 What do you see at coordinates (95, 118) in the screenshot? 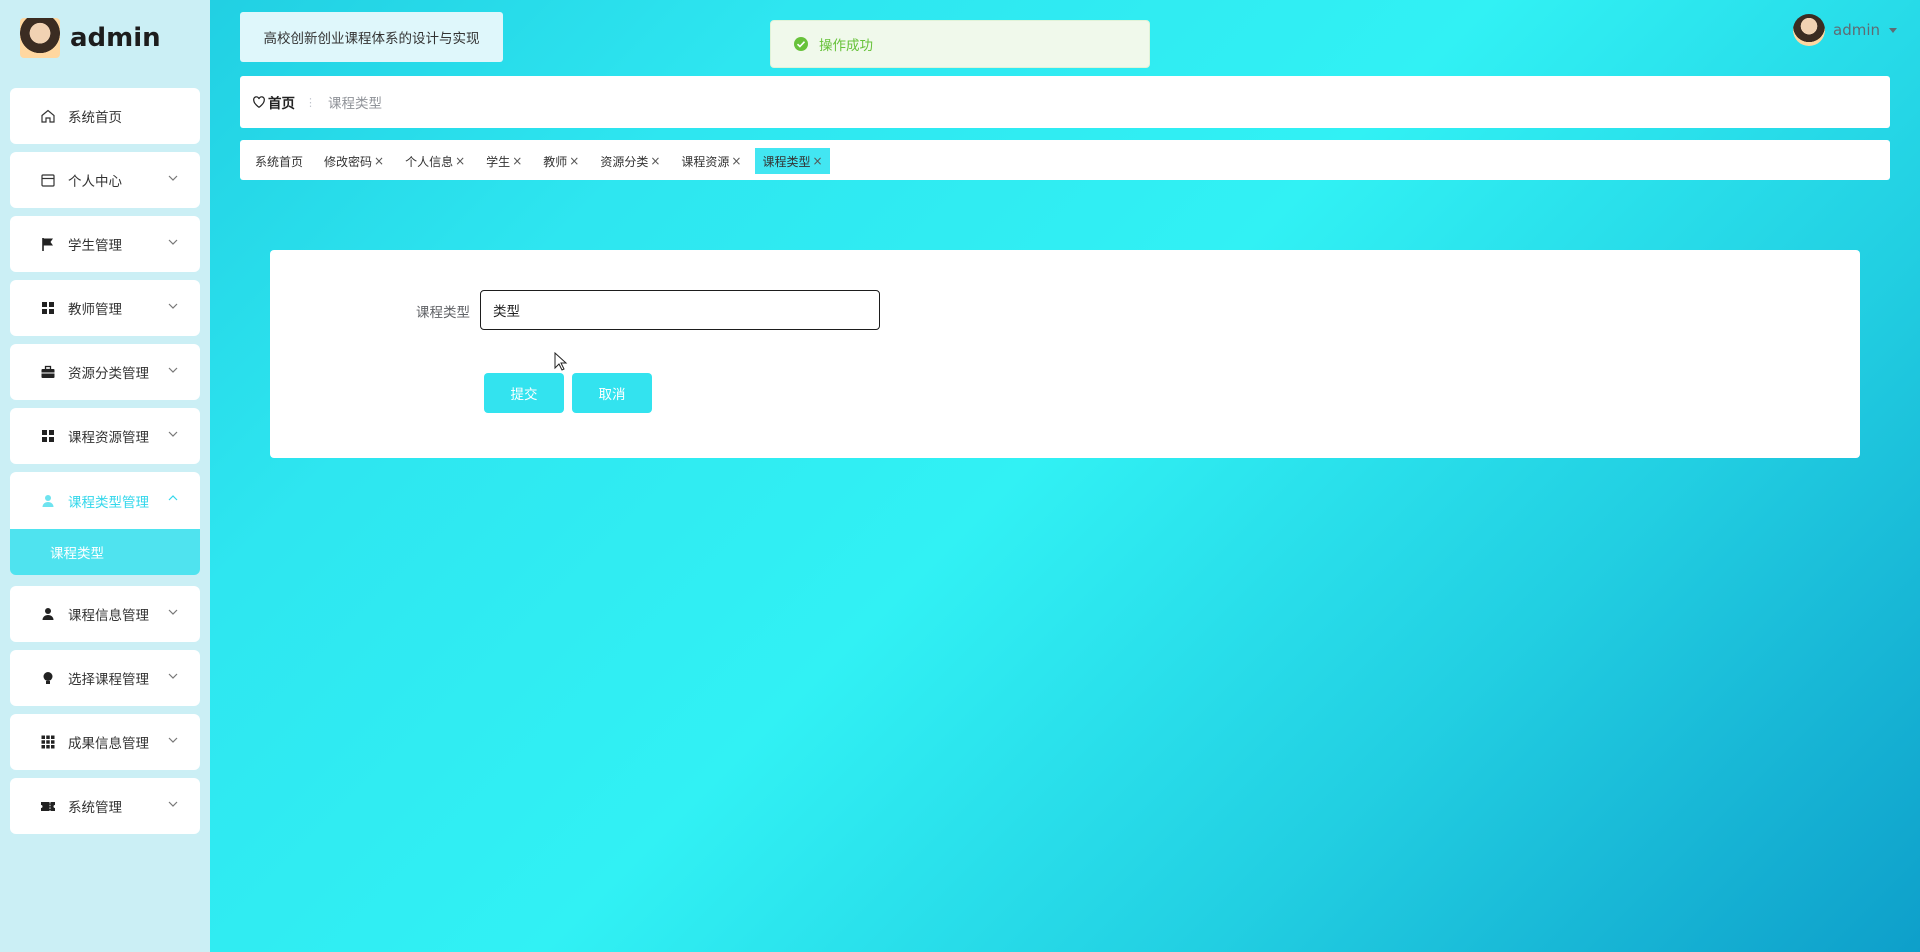
I see `sidebar-item-label: 系统首页` at bounding box center [95, 118].